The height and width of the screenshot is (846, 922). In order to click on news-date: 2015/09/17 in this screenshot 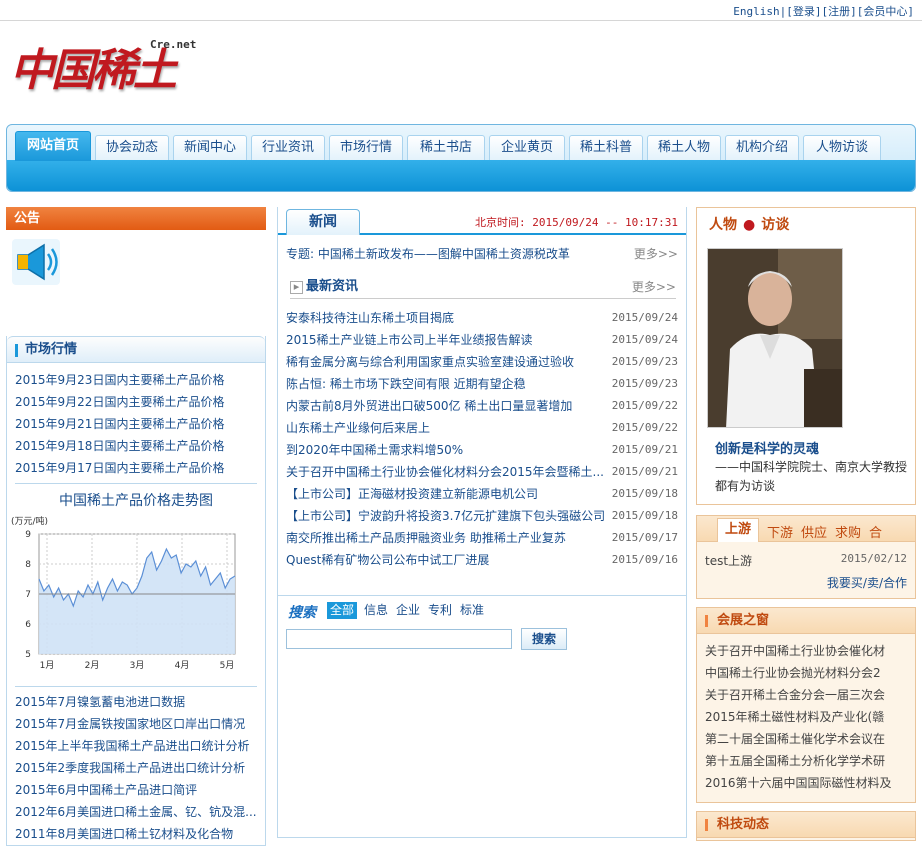, I will do `click(644, 537)`.